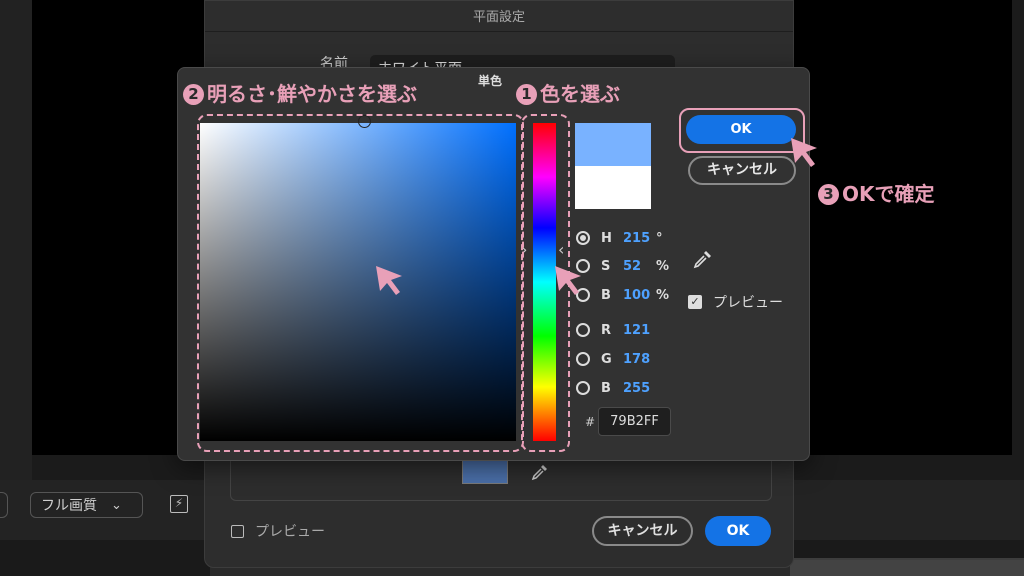  I want to click on brightness-field-row: B 100 %, so click(622, 295).